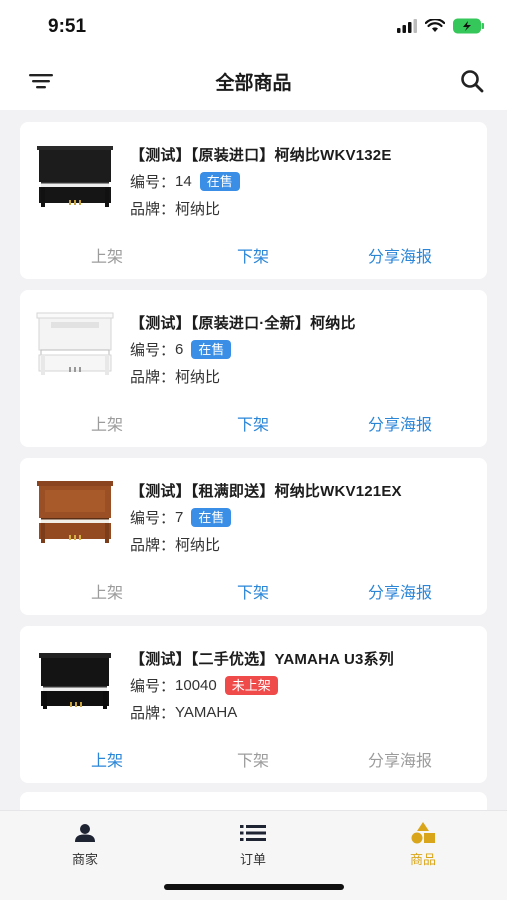  I want to click on status-icons, so click(441, 26).